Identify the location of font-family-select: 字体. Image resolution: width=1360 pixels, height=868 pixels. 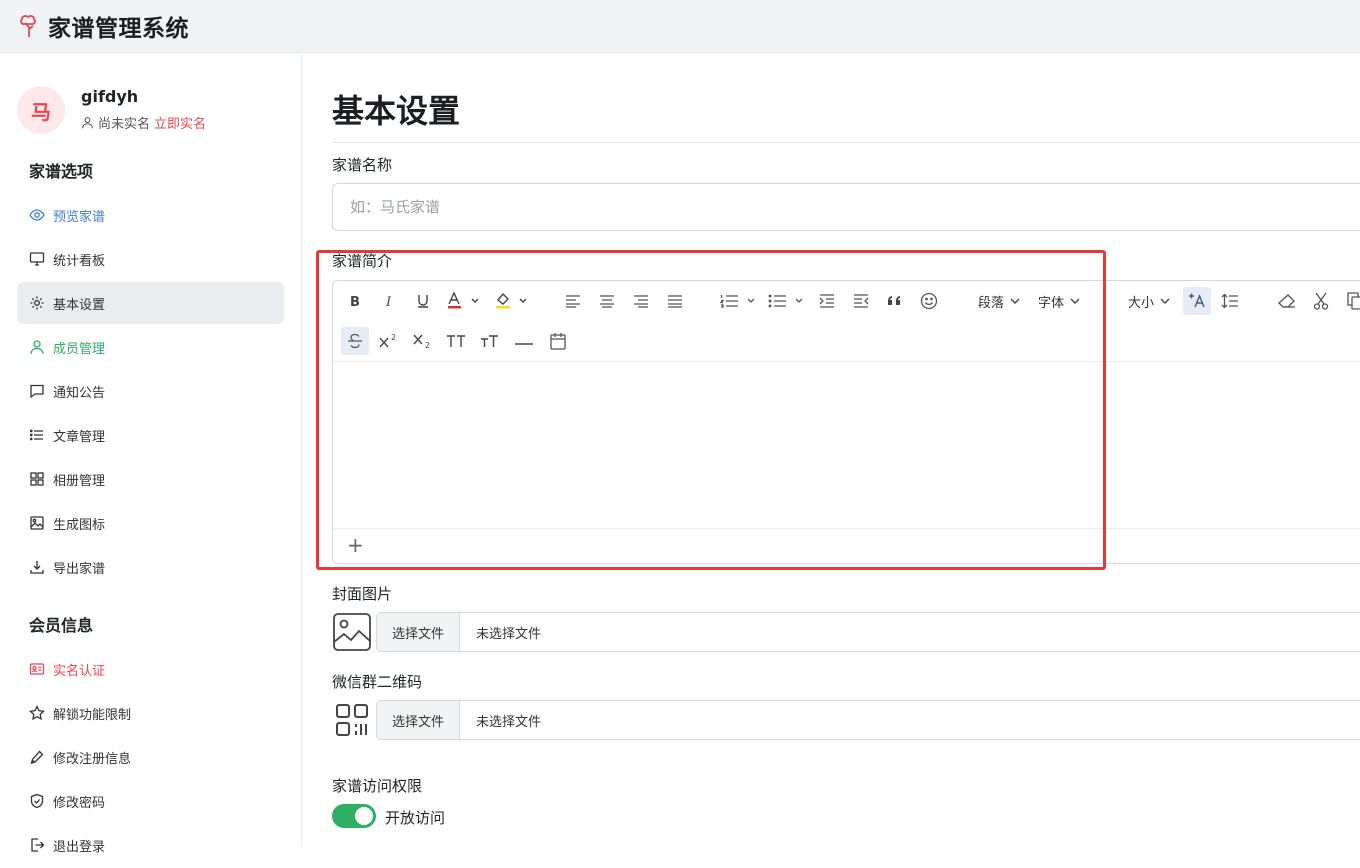
(1059, 301).